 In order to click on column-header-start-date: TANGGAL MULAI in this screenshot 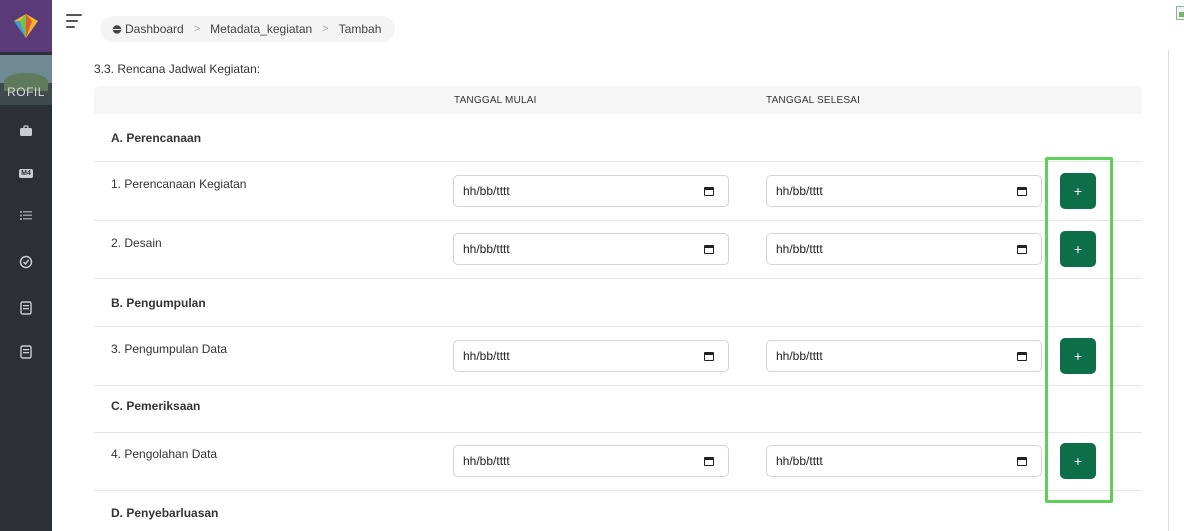, I will do `click(495, 100)`.